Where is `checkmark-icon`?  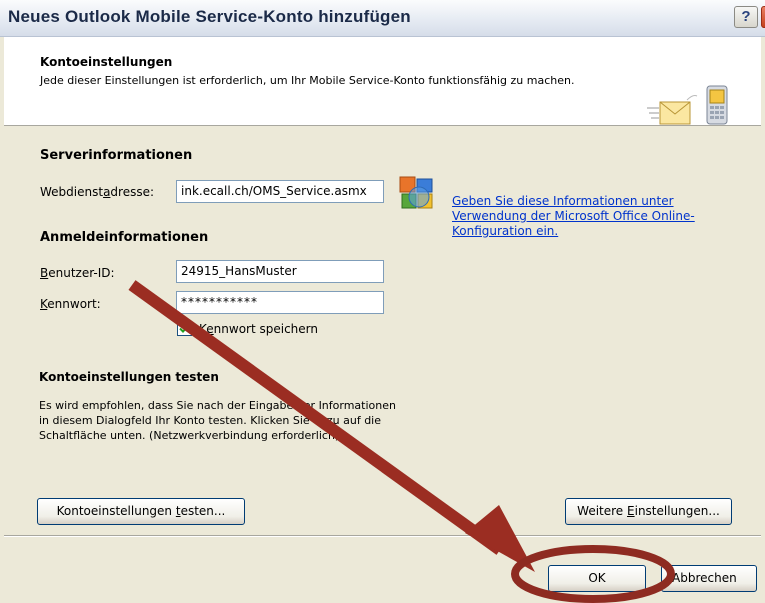 checkmark-icon is located at coordinates (184, 328).